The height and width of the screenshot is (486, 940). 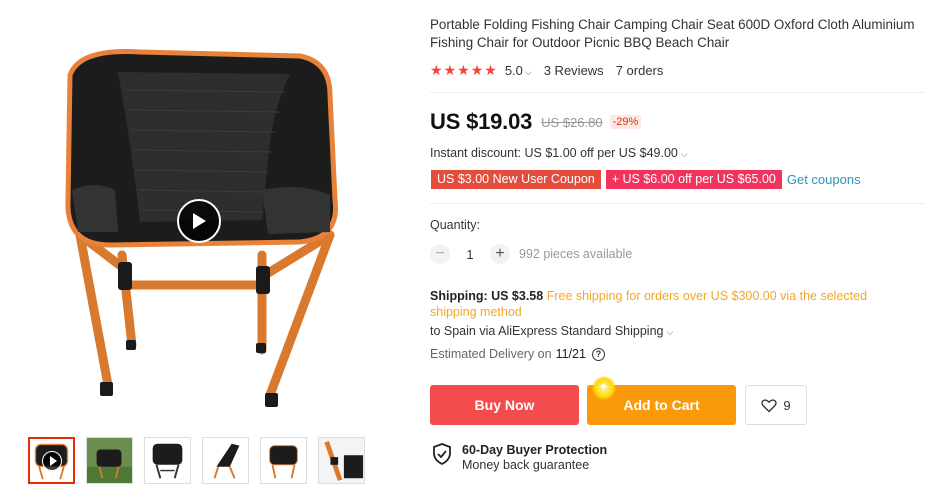 I want to click on current-price: US $19.03, so click(x=481, y=121).